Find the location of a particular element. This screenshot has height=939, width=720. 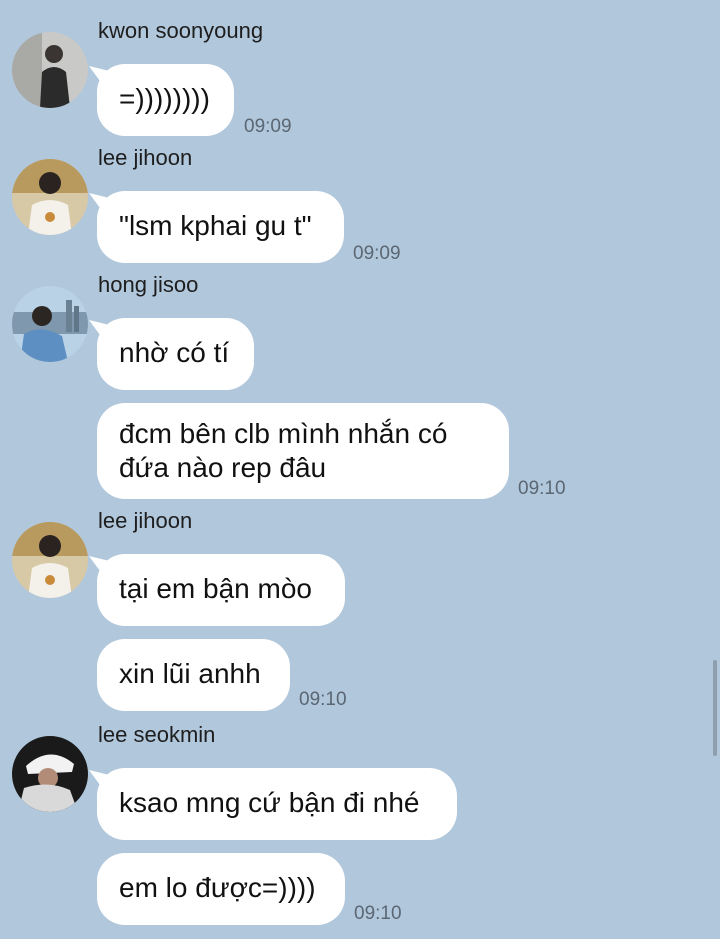

message-text: ksao mng cứ bận đi nhé is located at coordinates (269, 802).